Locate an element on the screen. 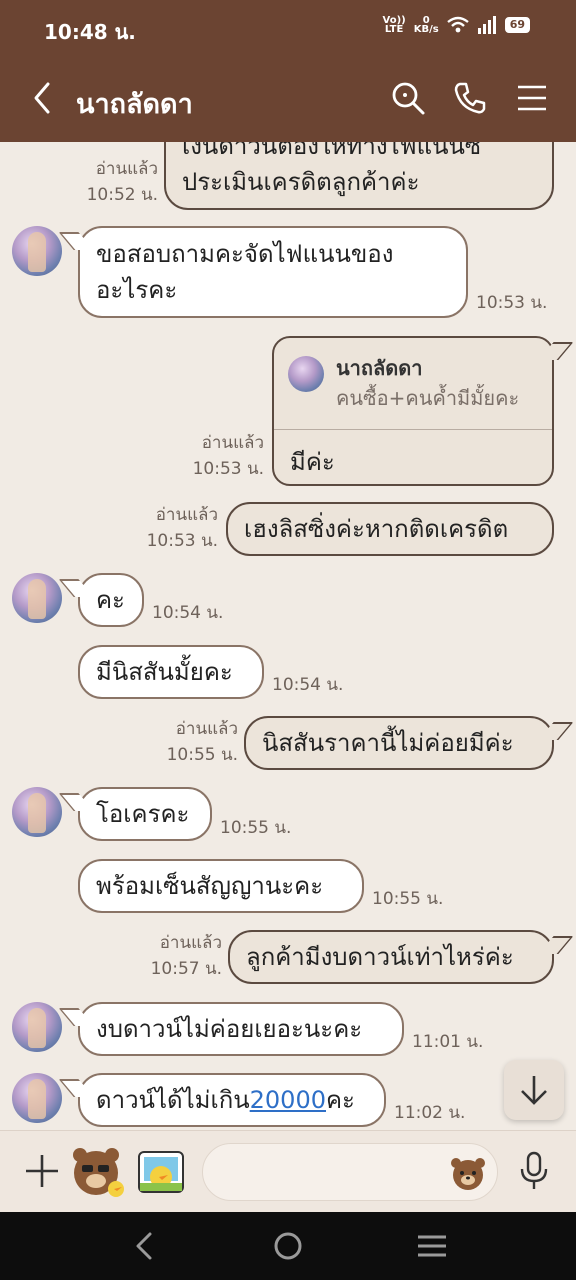 This screenshot has height=1280, width=576. chevron-left-icon is located at coordinates (43, 98).